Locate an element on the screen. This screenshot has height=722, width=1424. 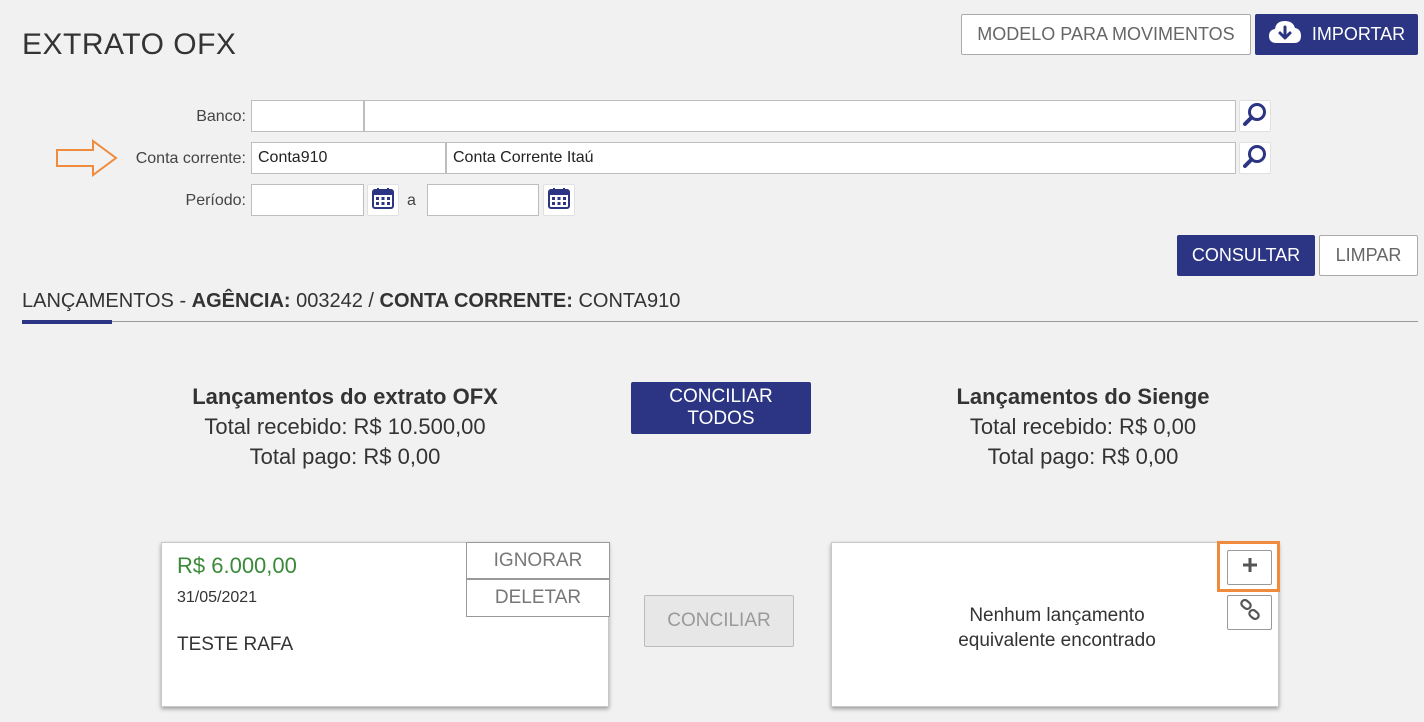
entry-date: 31/05/2021 is located at coordinates (217, 597).